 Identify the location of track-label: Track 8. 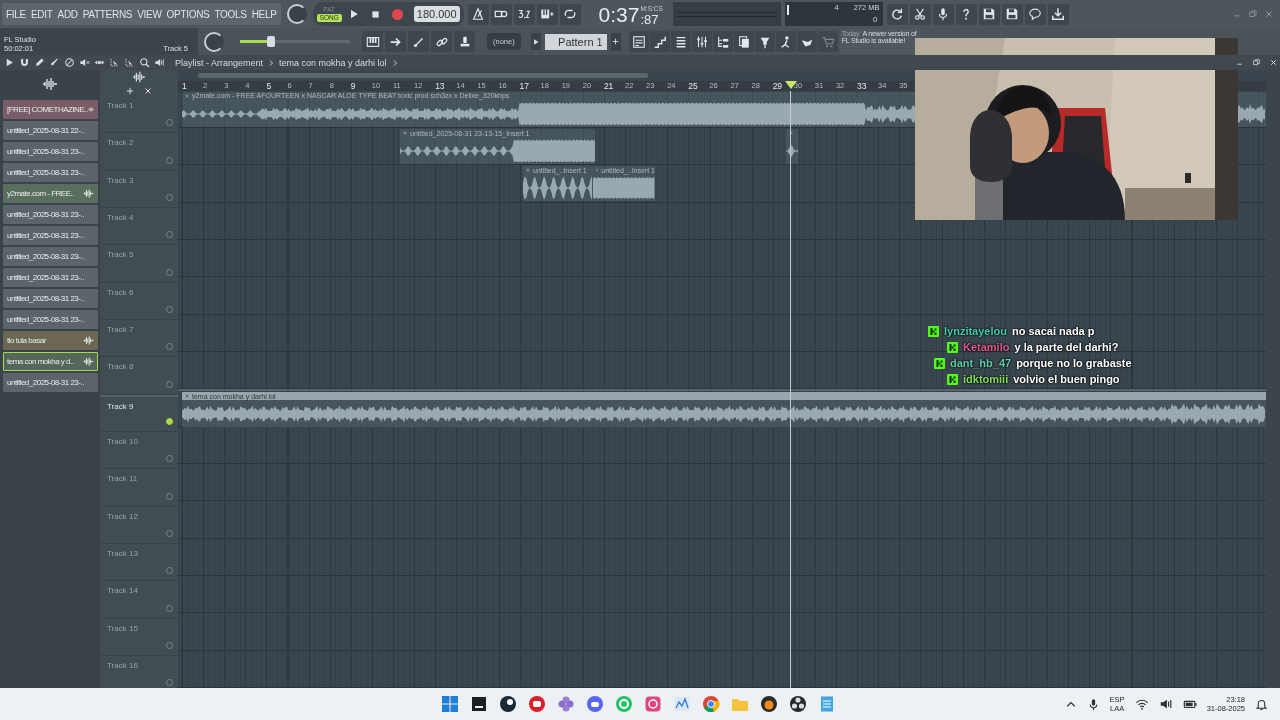
(120, 367).